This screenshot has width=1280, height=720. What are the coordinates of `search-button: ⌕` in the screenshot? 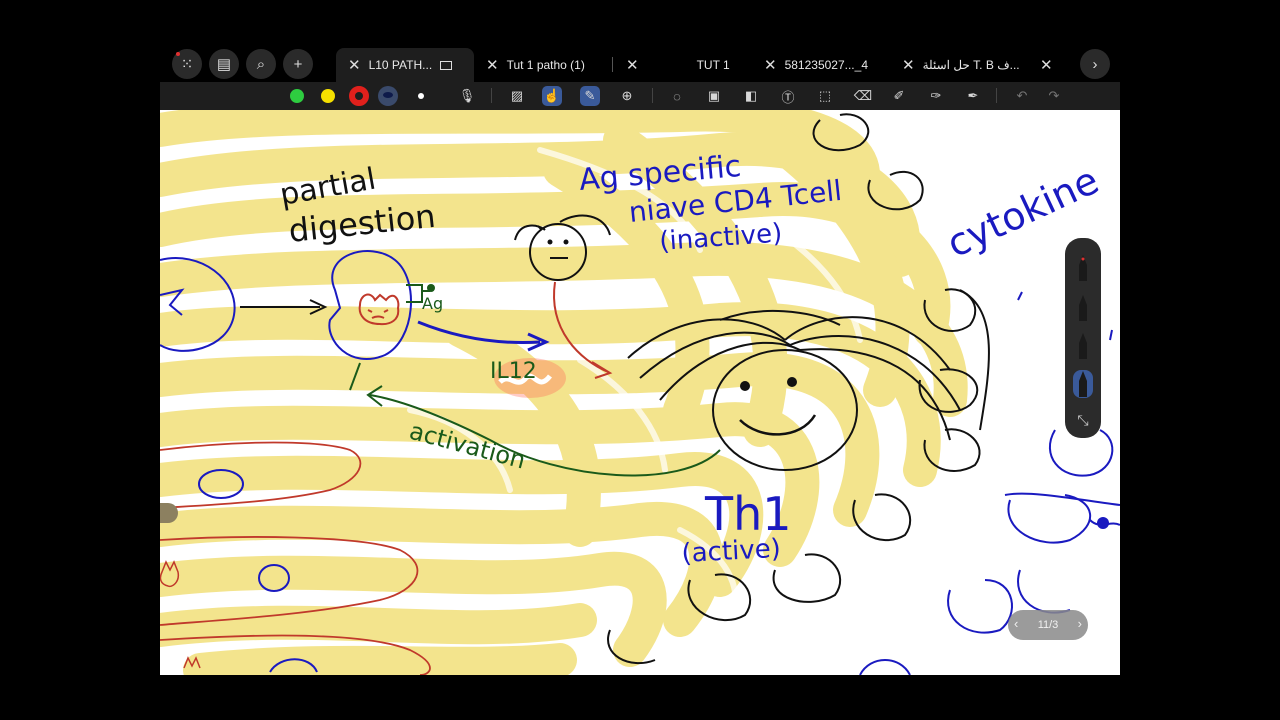 It's located at (261, 64).